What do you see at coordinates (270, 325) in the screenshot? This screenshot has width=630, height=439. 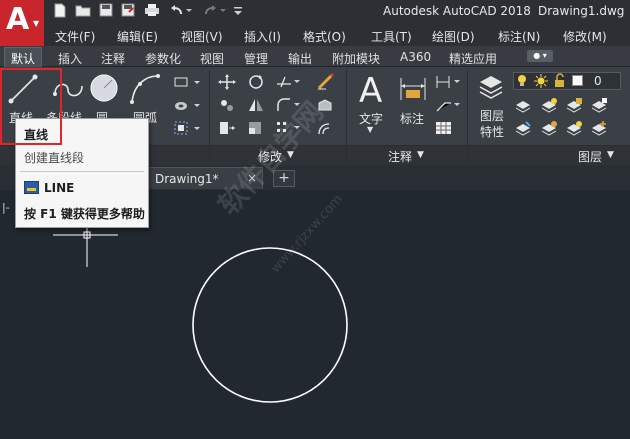 I see `drawn-circle` at bounding box center [270, 325].